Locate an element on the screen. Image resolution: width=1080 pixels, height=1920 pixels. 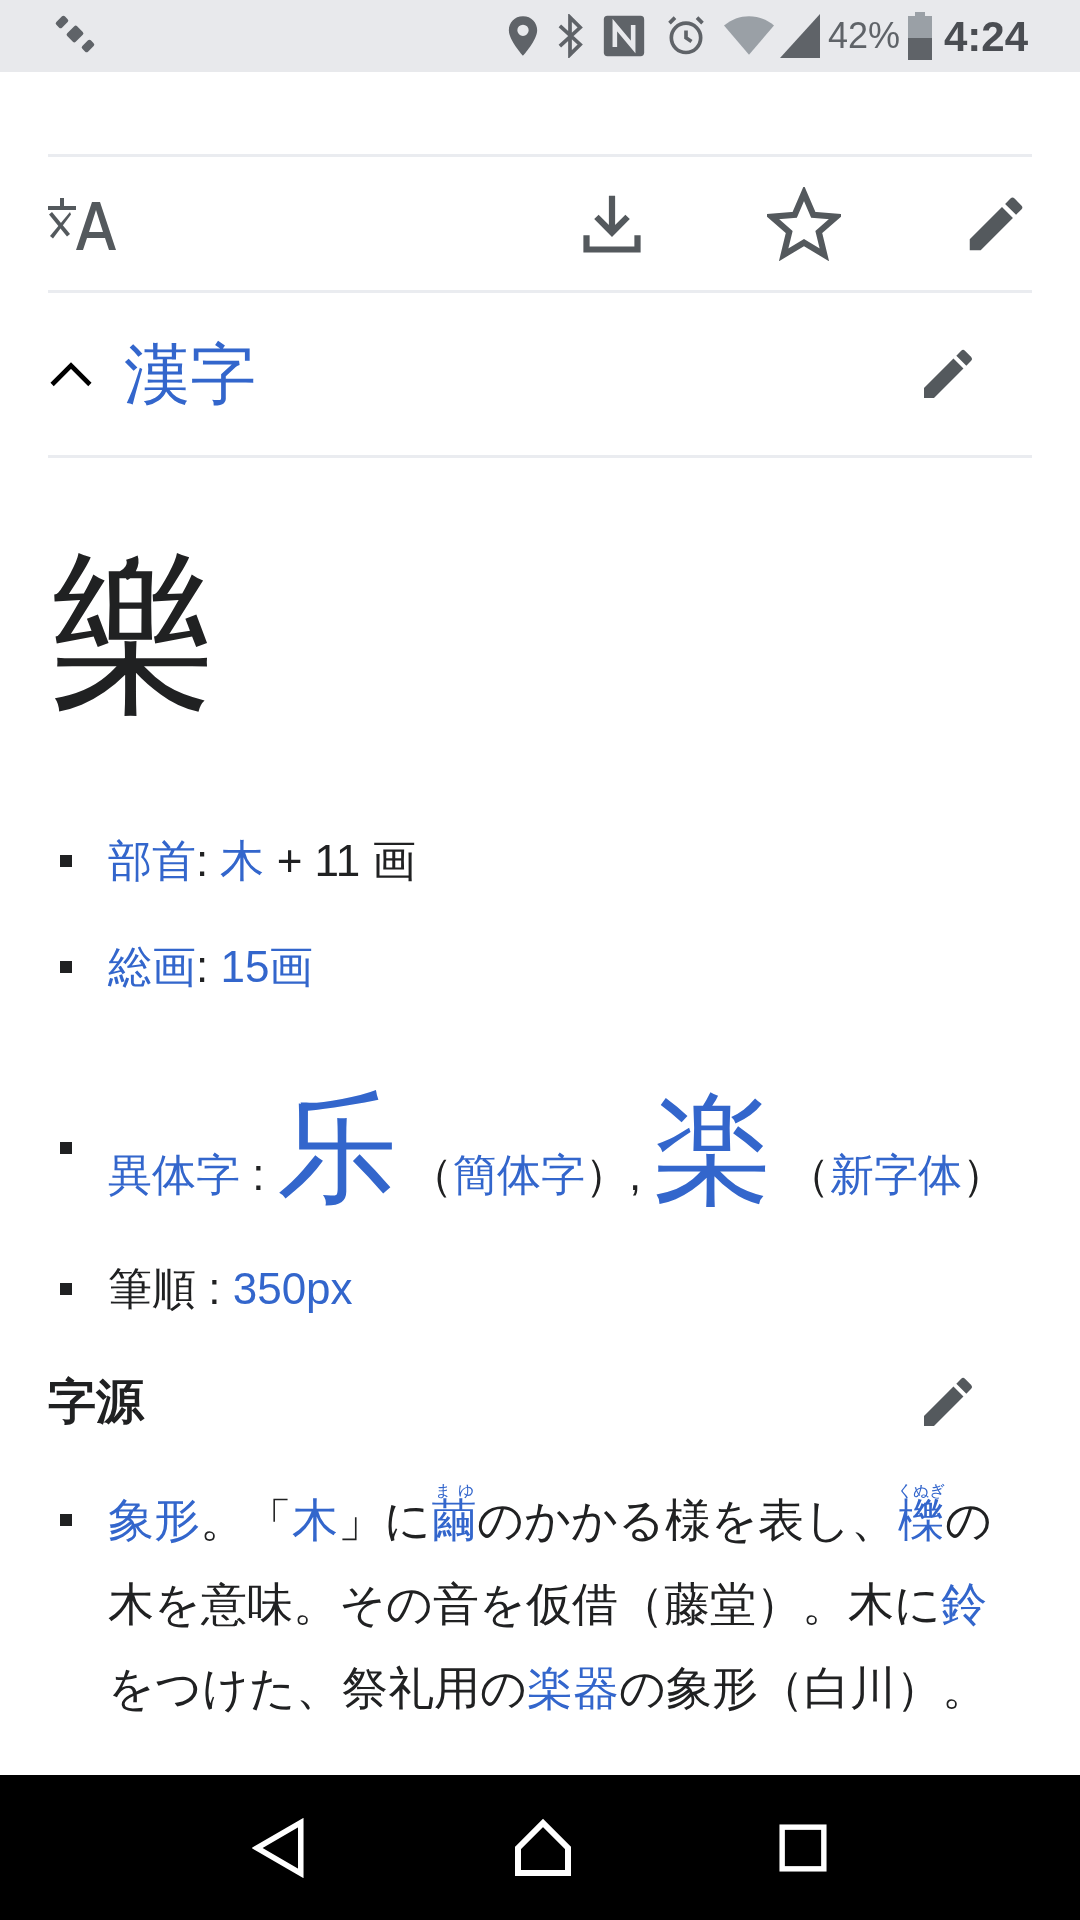
battery-icon is located at coordinates (919, 36).